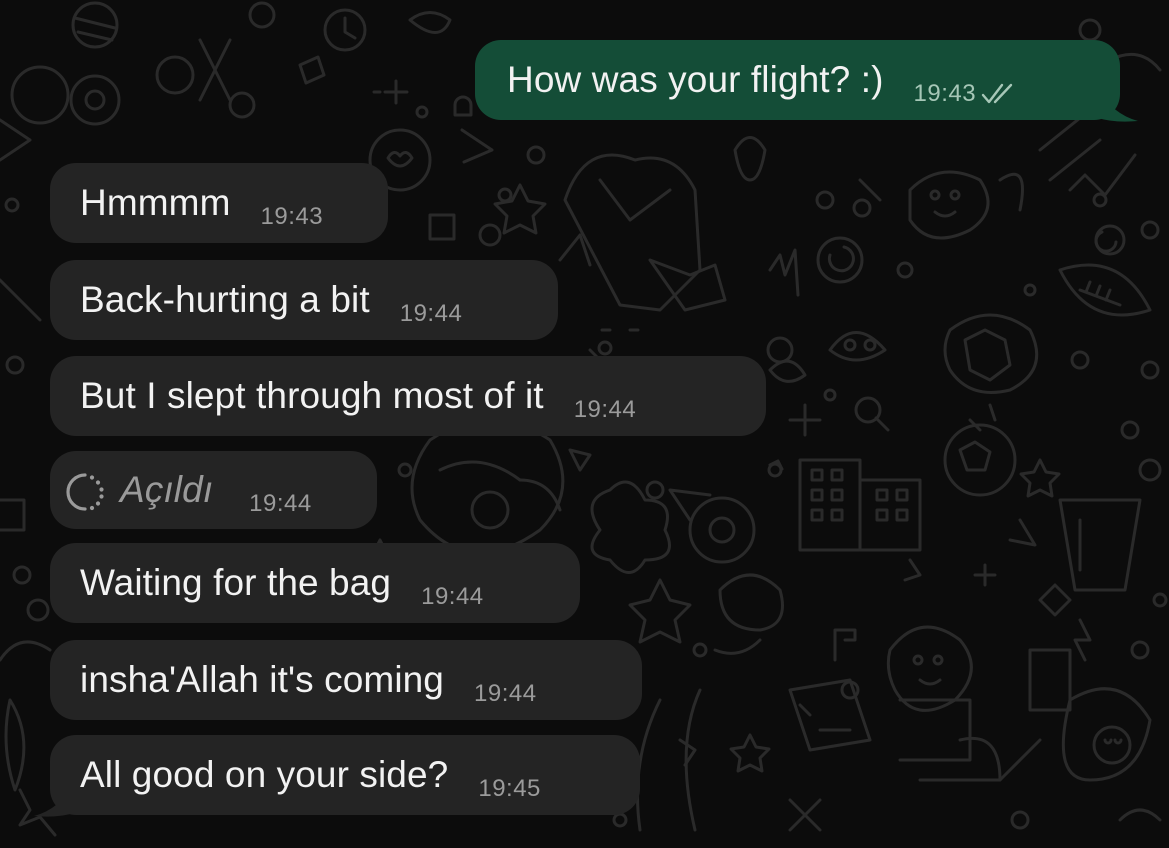 The width and height of the screenshot is (1169, 848). I want to click on message-text: Waiting for the bag, so click(236, 582).